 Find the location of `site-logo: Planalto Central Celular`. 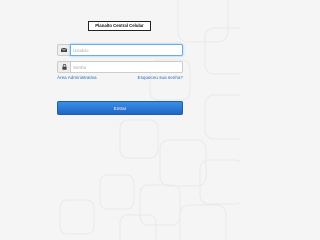

site-logo: Planalto Central Celular is located at coordinates (119, 26).